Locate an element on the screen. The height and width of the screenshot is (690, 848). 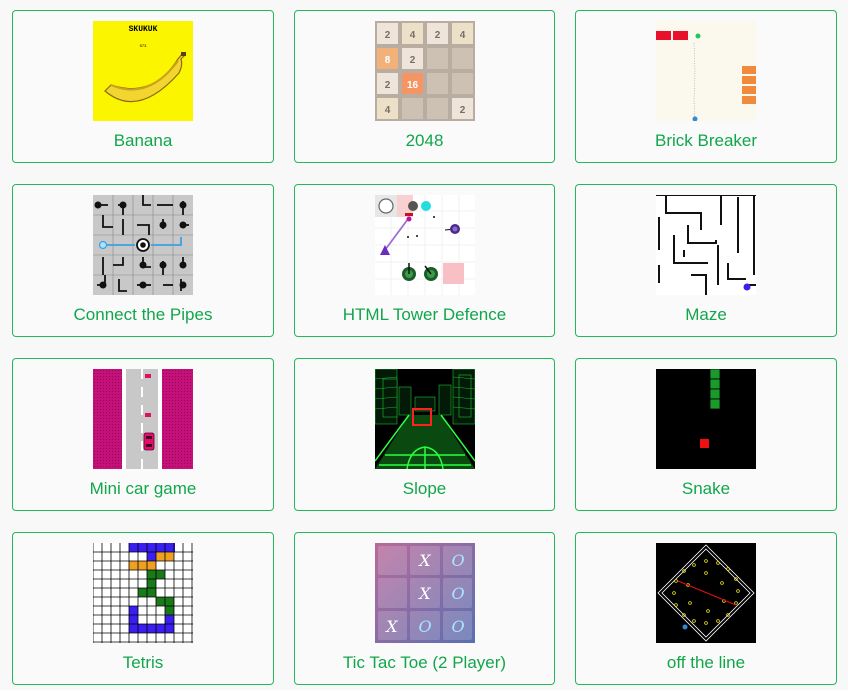
game-title: off the line is located at coordinates (706, 662).